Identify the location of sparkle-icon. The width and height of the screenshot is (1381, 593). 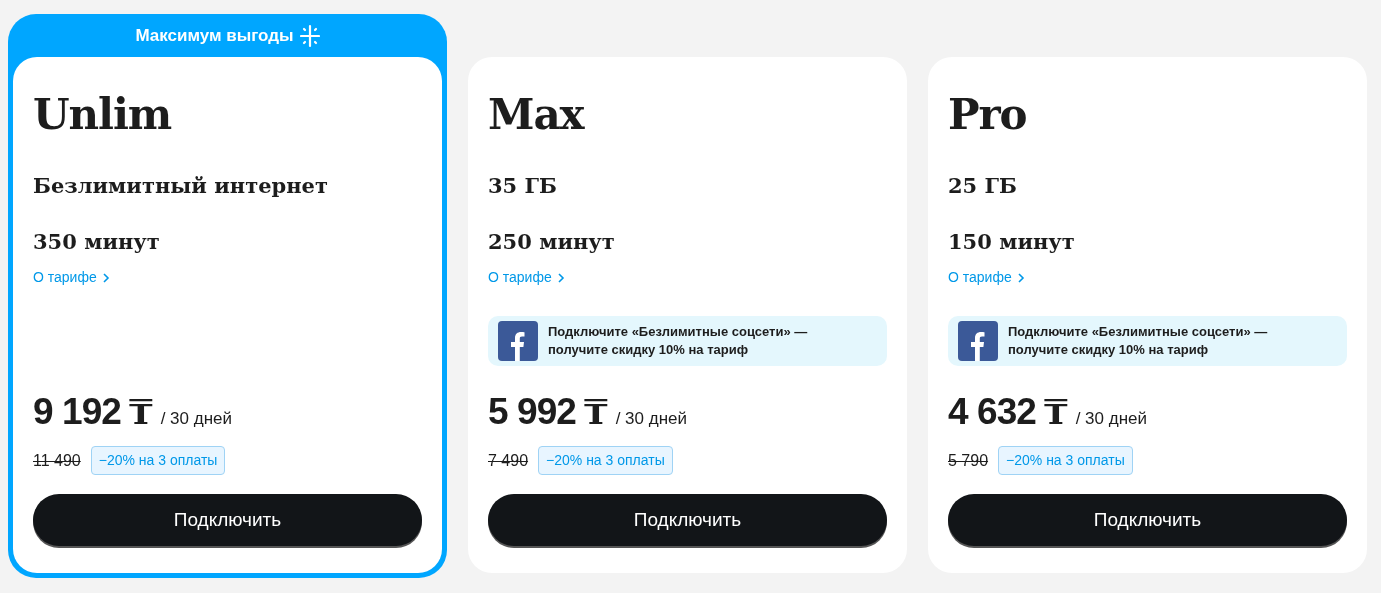
(309, 35).